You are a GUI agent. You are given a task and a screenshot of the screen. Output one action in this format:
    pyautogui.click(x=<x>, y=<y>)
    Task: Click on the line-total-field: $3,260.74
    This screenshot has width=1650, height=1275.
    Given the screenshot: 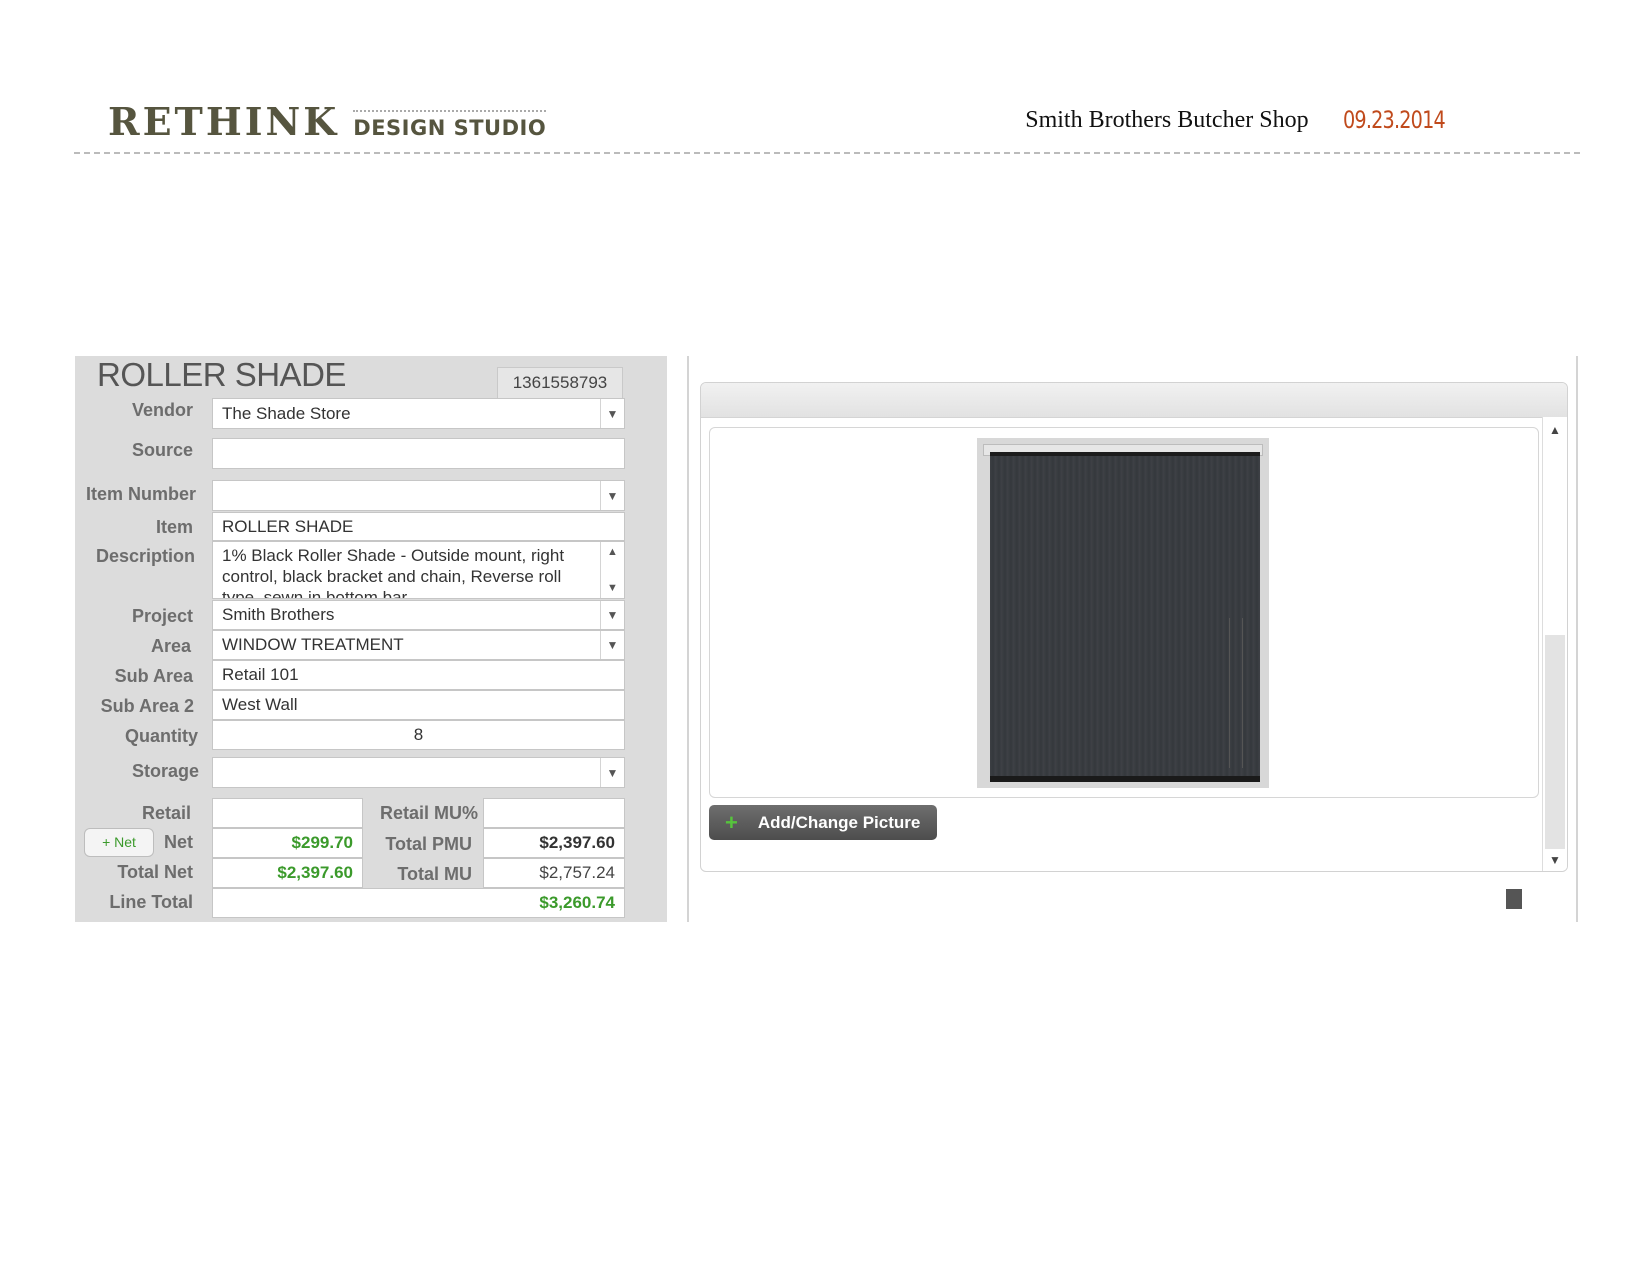 What is the action you would take?
    pyautogui.click(x=418, y=903)
    